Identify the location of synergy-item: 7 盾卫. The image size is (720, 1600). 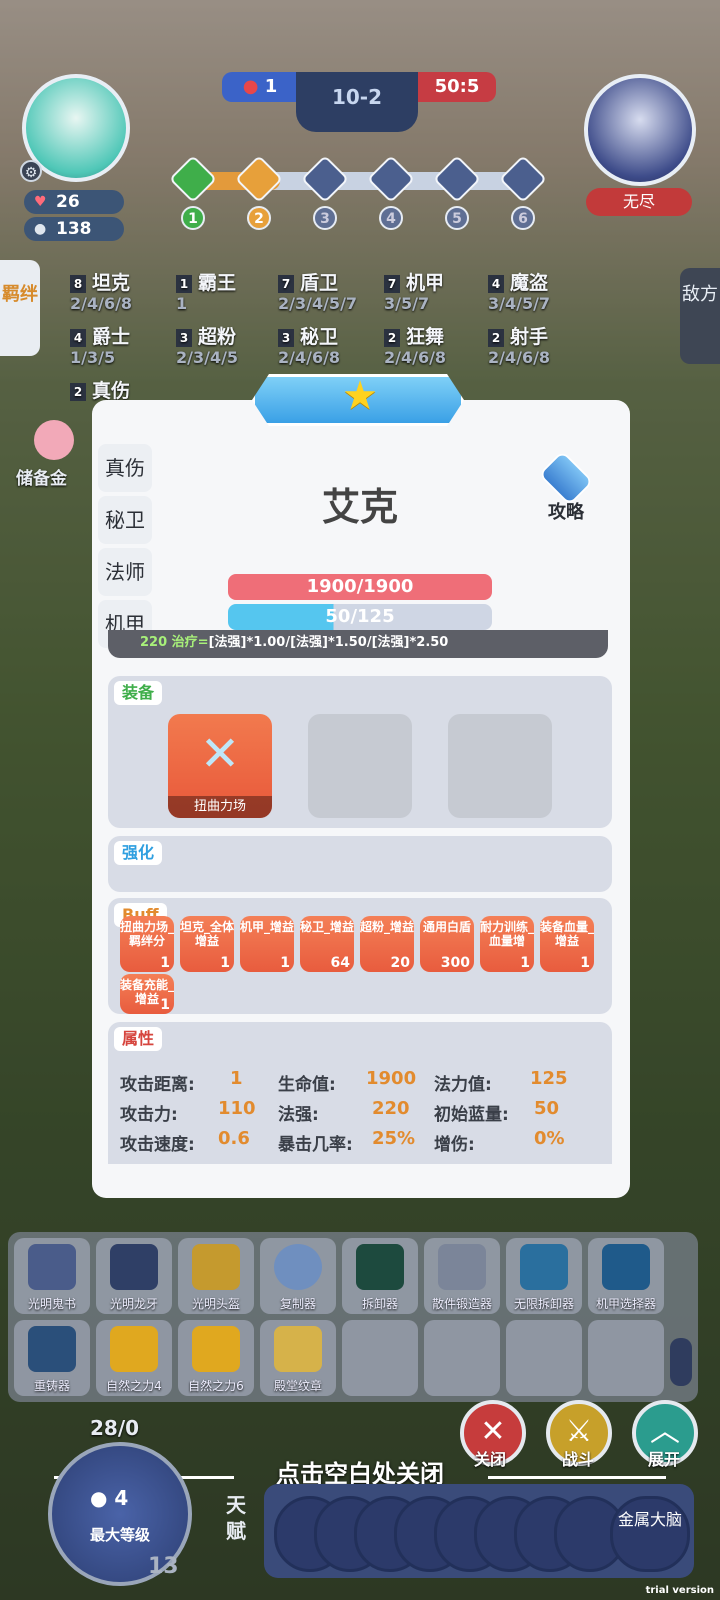
(308, 281).